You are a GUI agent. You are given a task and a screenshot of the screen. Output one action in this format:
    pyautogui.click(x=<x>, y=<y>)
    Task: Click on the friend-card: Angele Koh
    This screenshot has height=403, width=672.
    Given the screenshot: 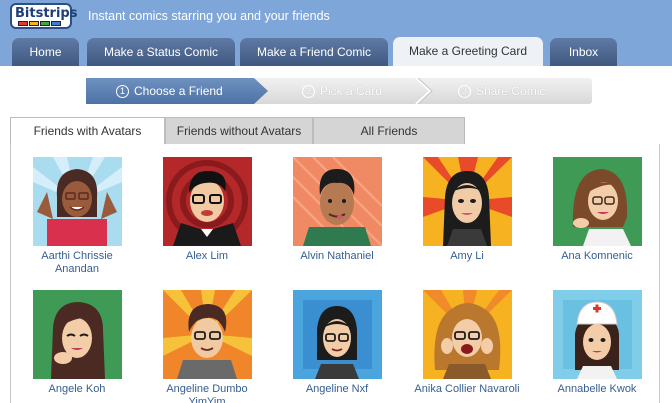 What is the action you would take?
    pyautogui.click(x=77, y=343)
    